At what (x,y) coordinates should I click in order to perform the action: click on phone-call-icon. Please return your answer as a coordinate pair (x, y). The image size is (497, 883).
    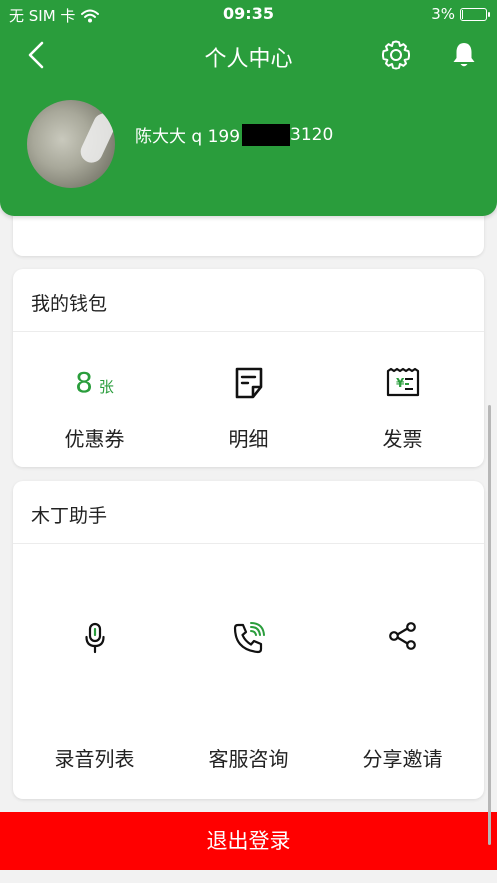
    Looking at the image, I should click on (249, 638).